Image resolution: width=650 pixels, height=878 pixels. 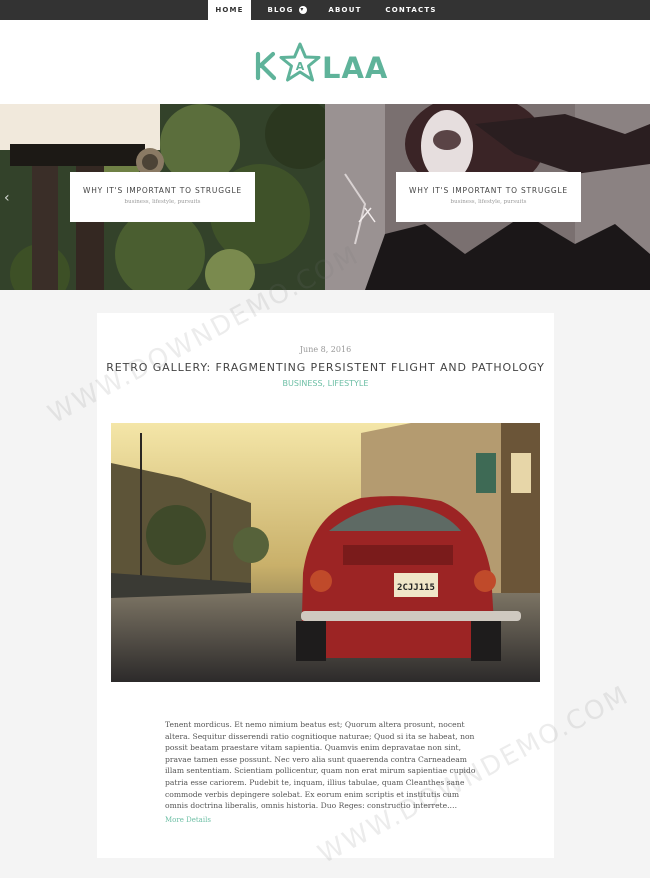 What do you see at coordinates (325, 349) in the screenshot?
I see `post-date: June 8, 2016` at bounding box center [325, 349].